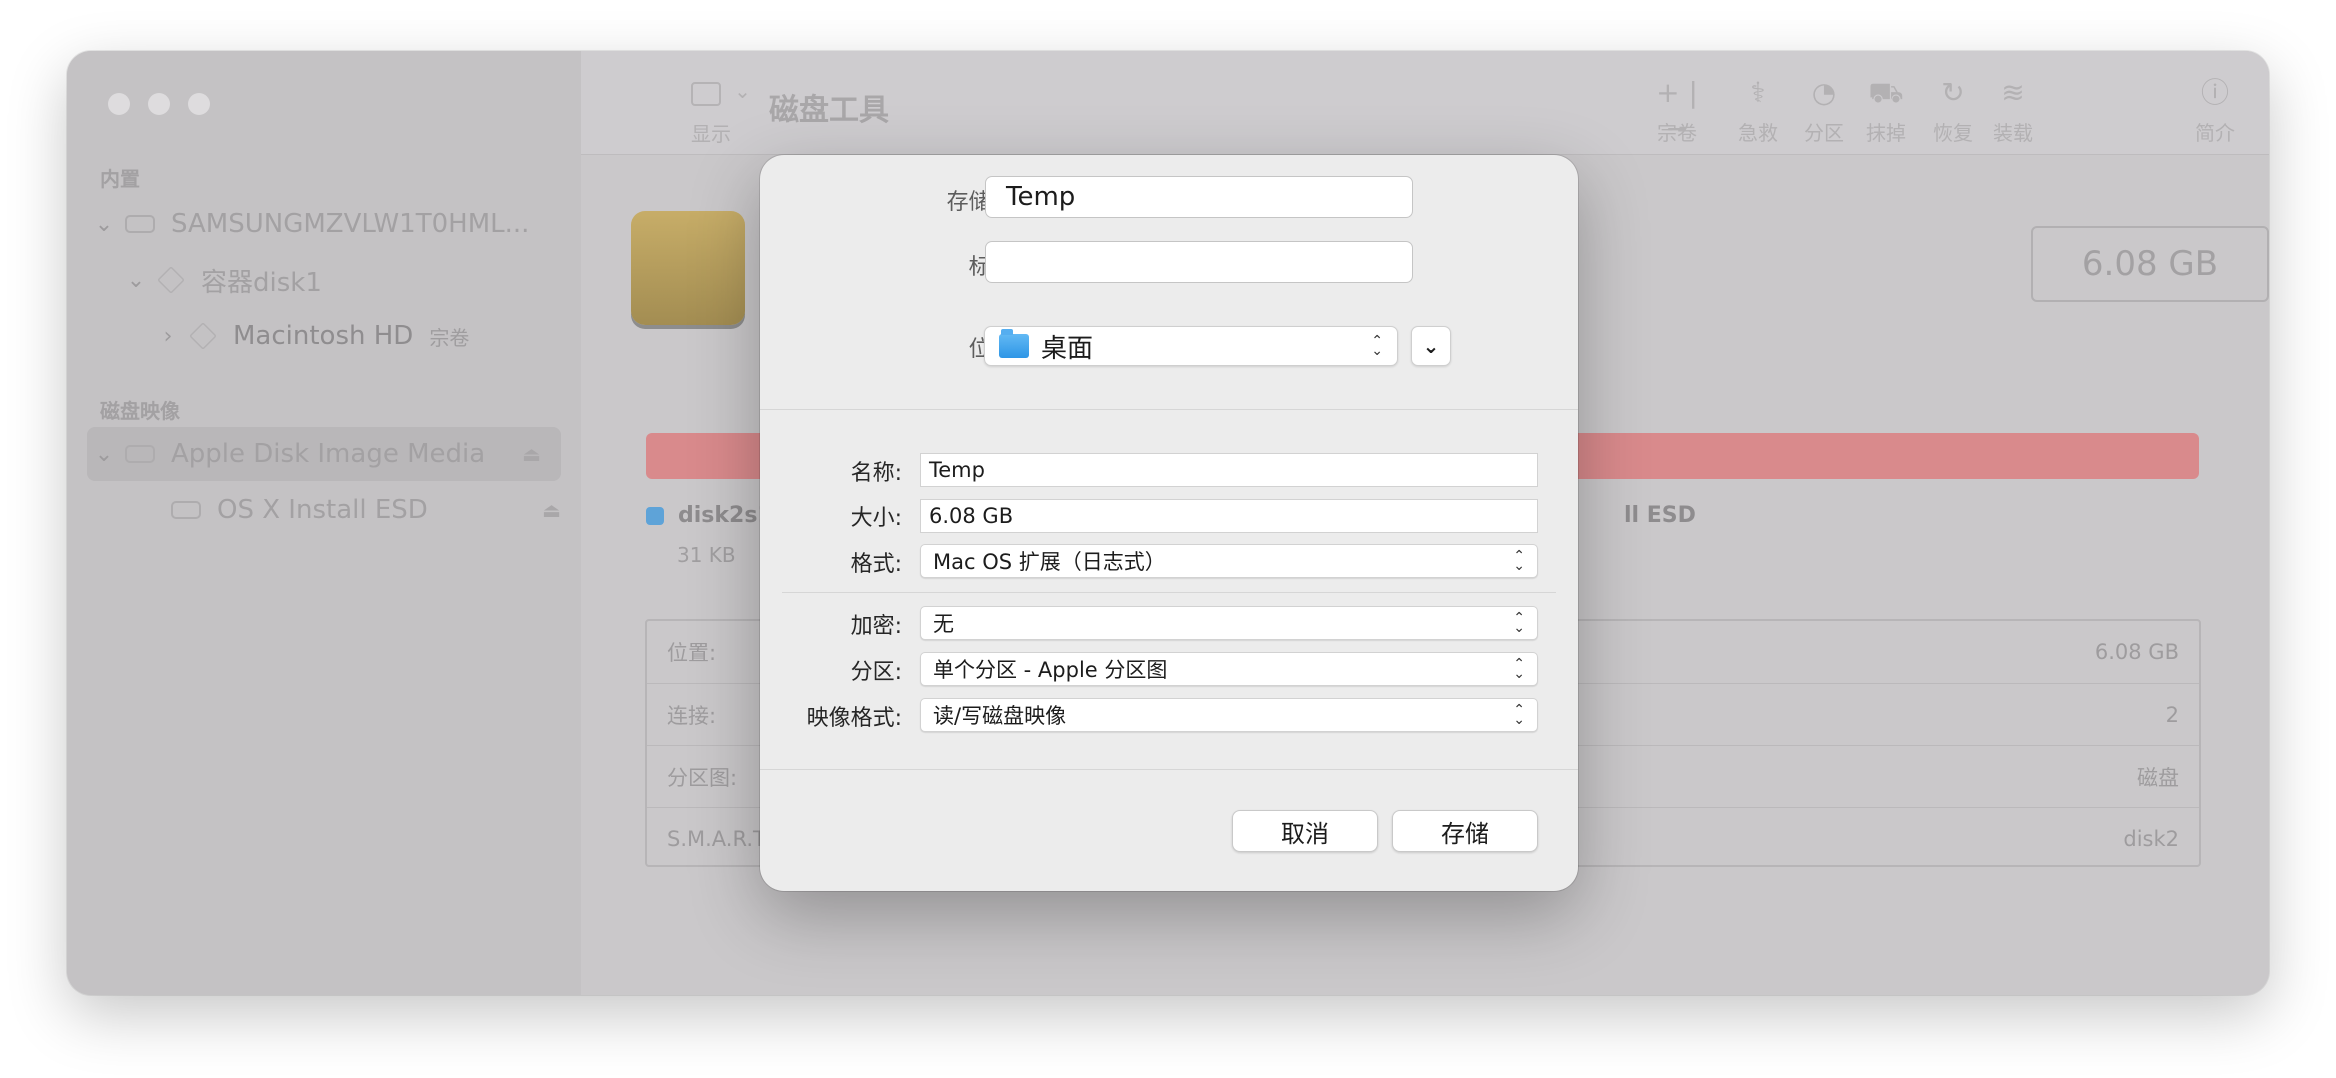 The height and width of the screenshot is (1078, 2336). Describe the element at coordinates (655, 515) in the screenshot. I see `legend-swatch` at that location.